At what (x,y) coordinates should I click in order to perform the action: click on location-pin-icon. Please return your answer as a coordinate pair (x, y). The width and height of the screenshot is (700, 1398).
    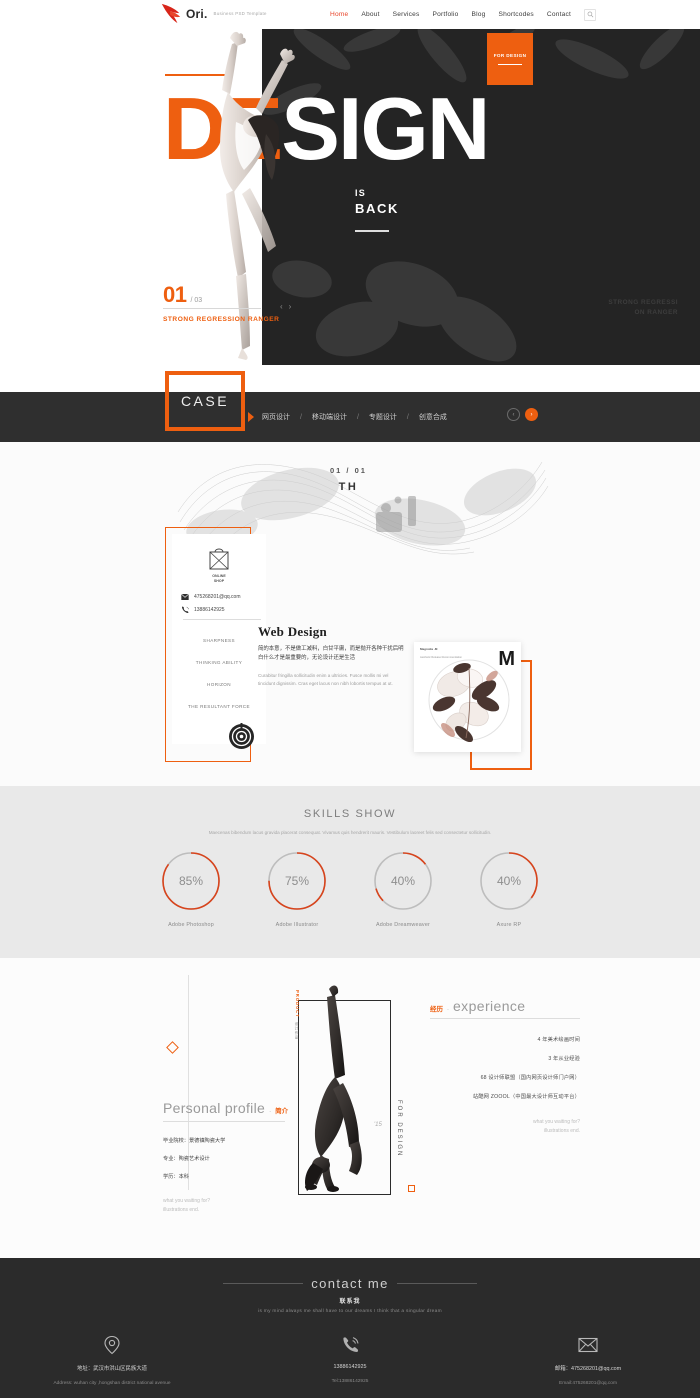
    Looking at the image, I should click on (112, 1345).